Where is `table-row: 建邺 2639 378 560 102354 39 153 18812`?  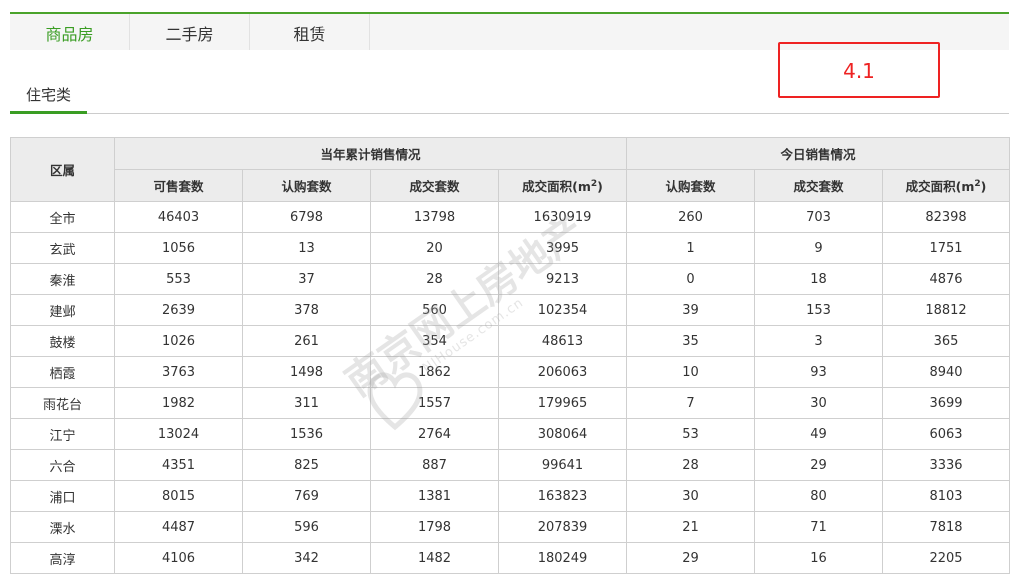 table-row: 建邺 2639 378 560 102354 39 153 18812 is located at coordinates (510, 310).